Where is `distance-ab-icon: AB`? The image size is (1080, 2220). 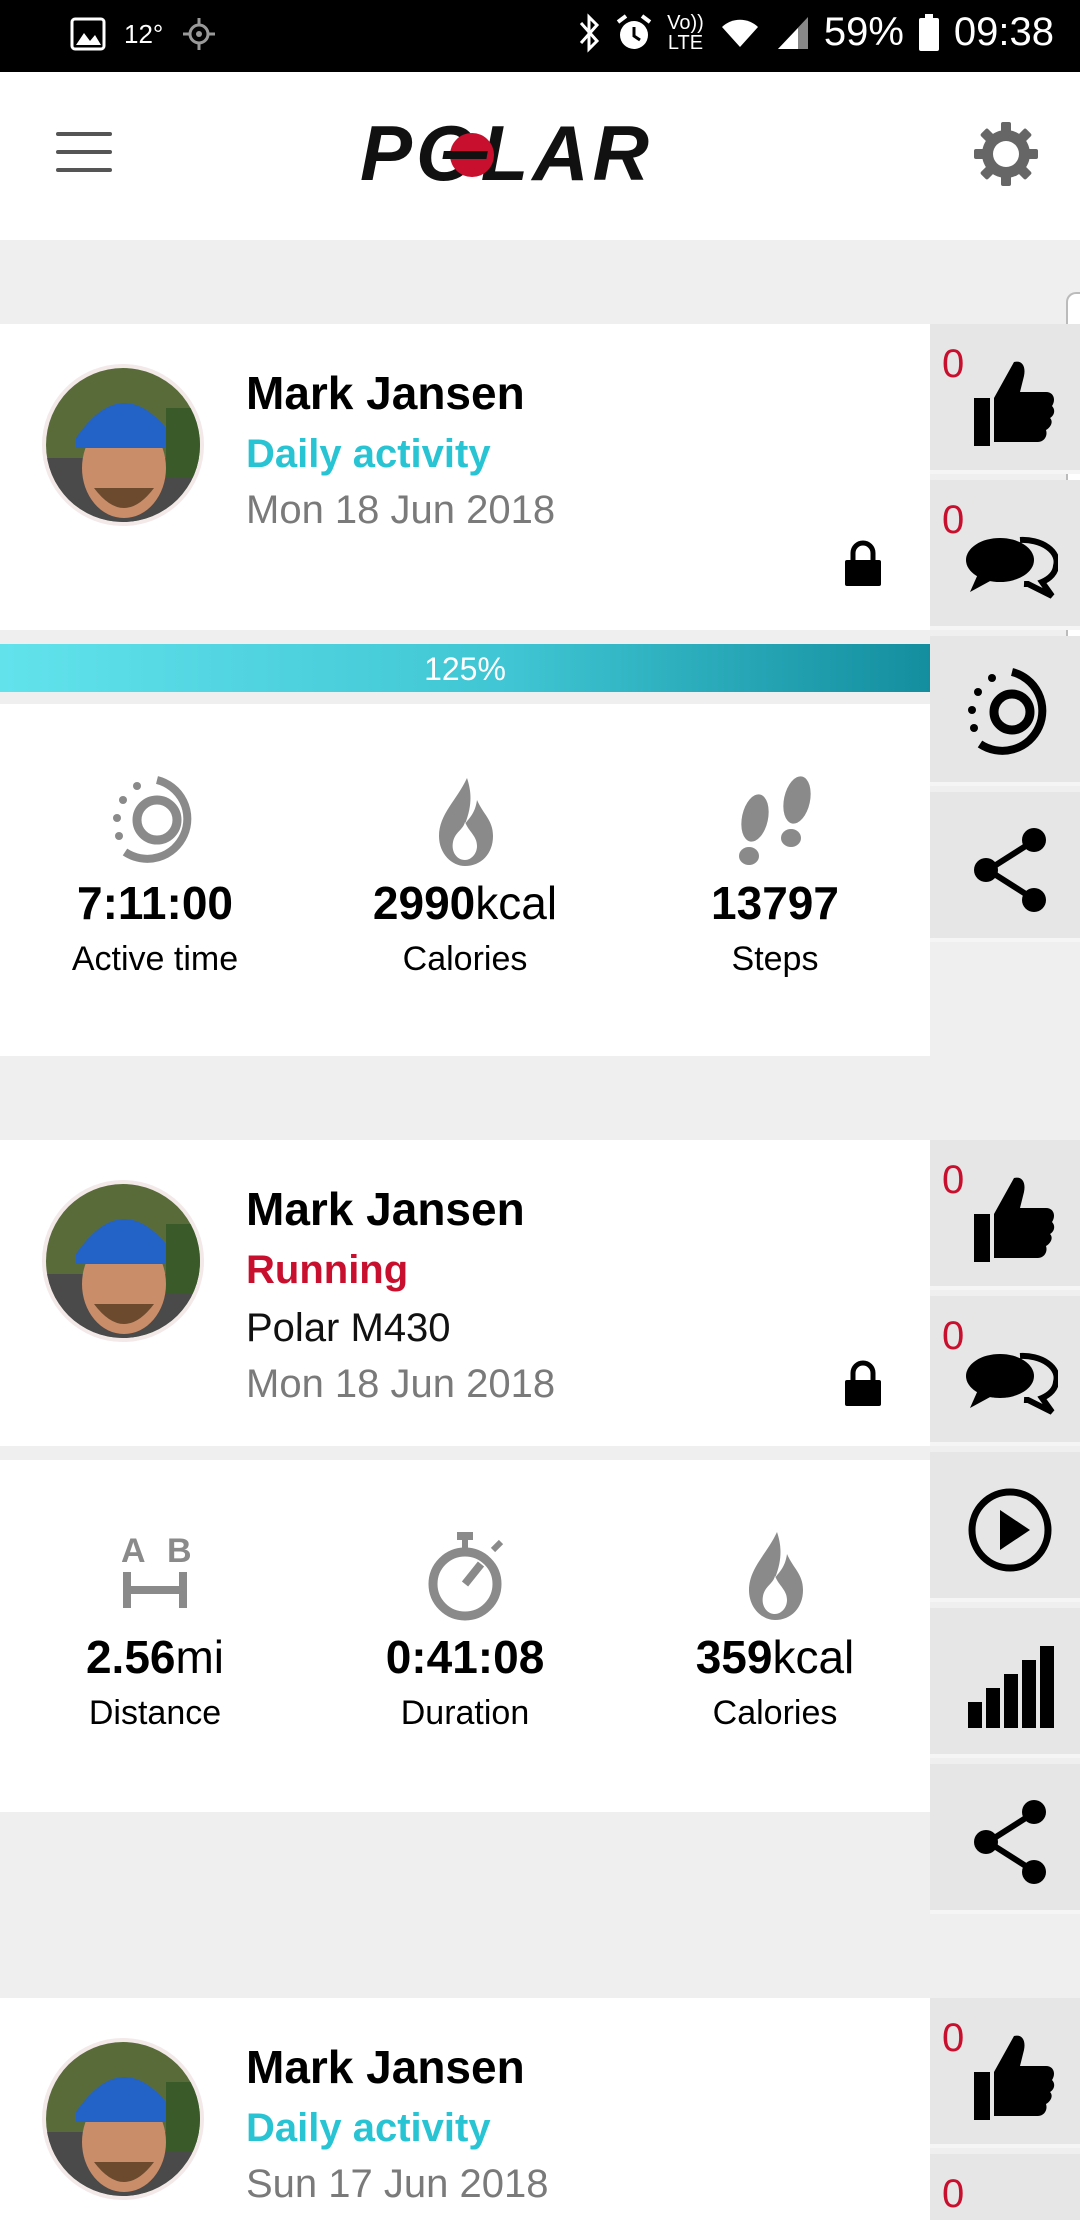
distance-ab-icon: AB is located at coordinates (156, 1570).